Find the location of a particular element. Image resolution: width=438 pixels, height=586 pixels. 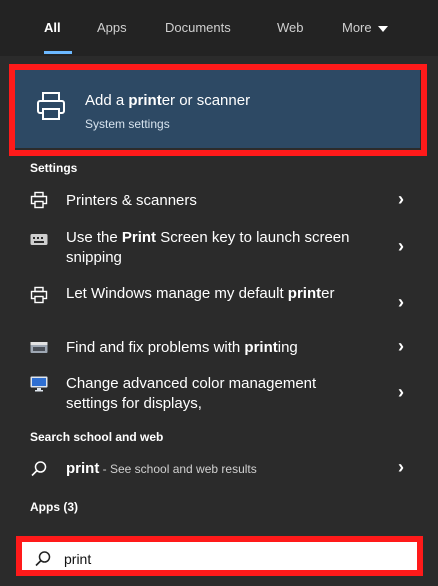

result-label: Let Windows manage my default printer is located at coordinates (200, 293).